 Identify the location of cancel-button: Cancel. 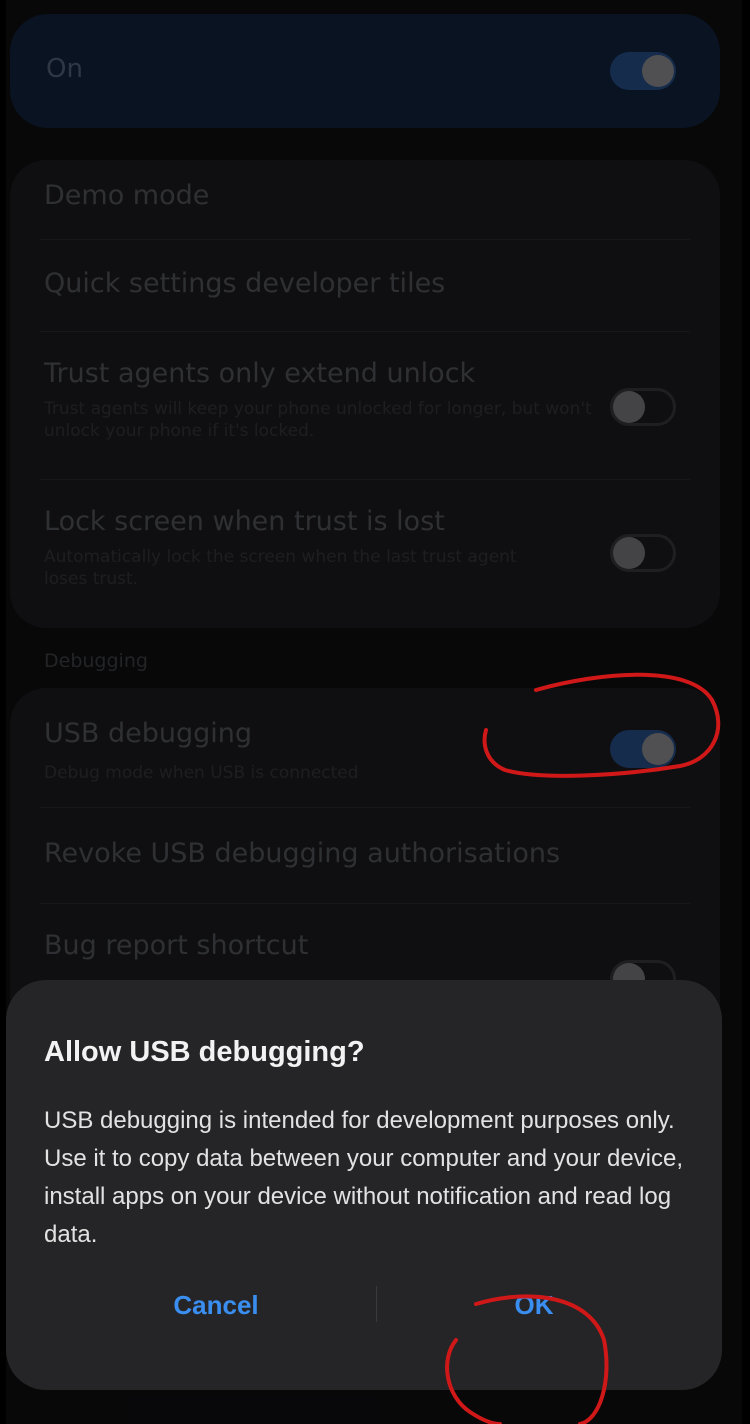
(216, 1305).